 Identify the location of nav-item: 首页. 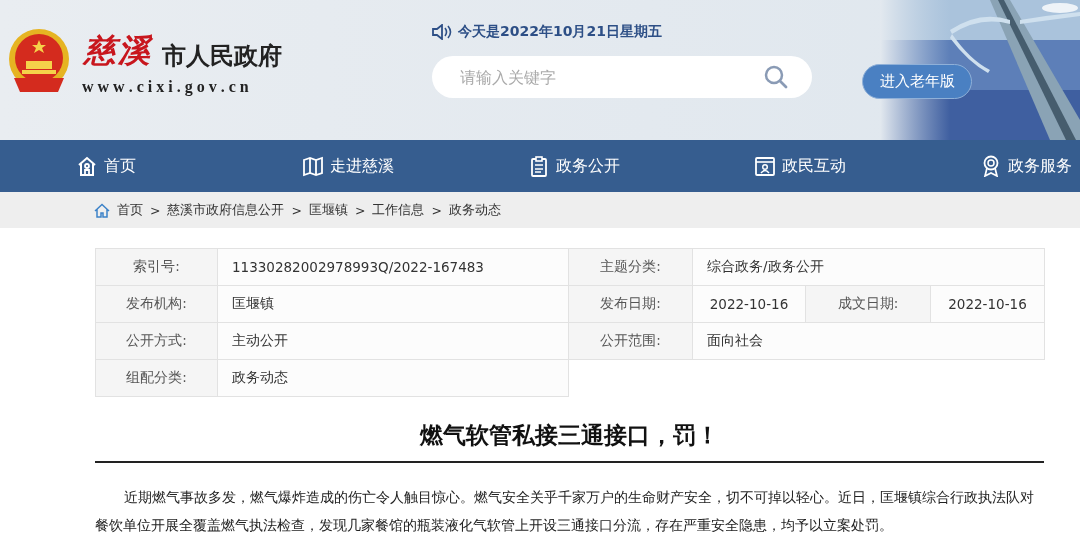
(189, 166).